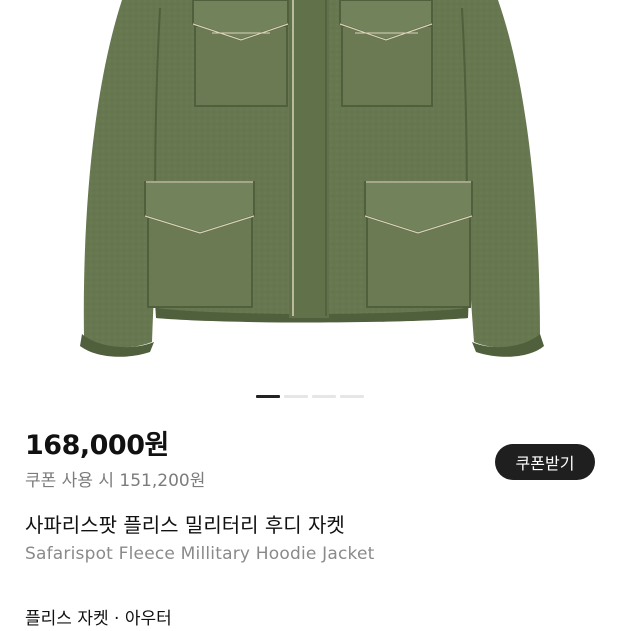 This screenshot has width=620, height=631. What do you see at coordinates (97, 445) in the screenshot?
I see `product-price: 168,000원` at bounding box center [97, 445].